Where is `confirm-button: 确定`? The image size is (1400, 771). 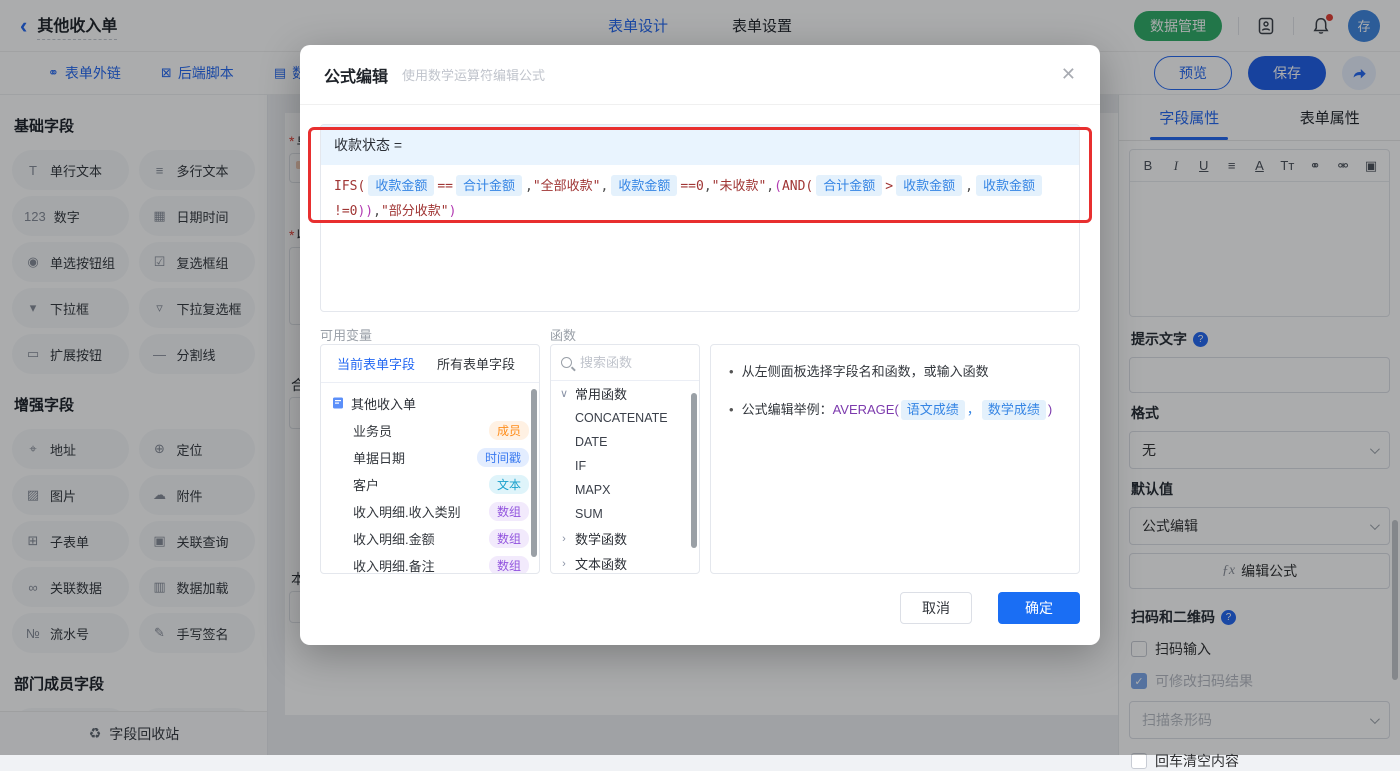 confirm-button: 确定 is located at coordinates (1039, 608).